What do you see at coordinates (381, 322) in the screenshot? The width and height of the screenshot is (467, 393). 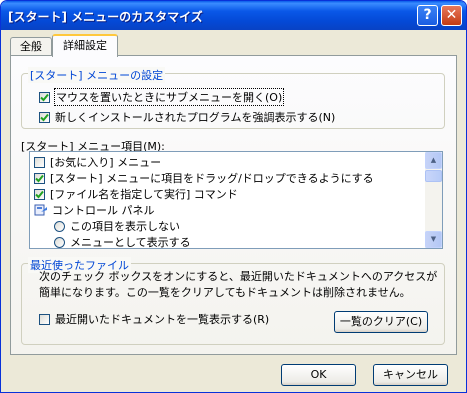 I see `clear-list-button: 一覧のクリア(C)` at bounding box center [381, 322].